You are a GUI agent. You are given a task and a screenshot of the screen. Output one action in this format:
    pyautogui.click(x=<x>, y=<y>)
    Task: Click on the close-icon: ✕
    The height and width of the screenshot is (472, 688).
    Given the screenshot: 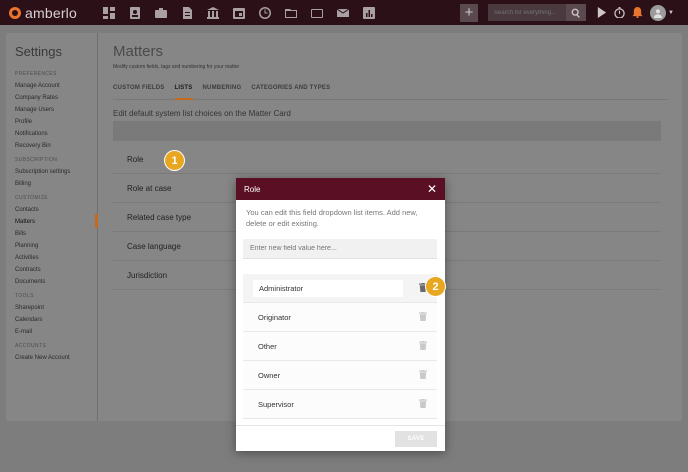 What is the action you would take?
    pyautogui.click(x=432, y=189)
    